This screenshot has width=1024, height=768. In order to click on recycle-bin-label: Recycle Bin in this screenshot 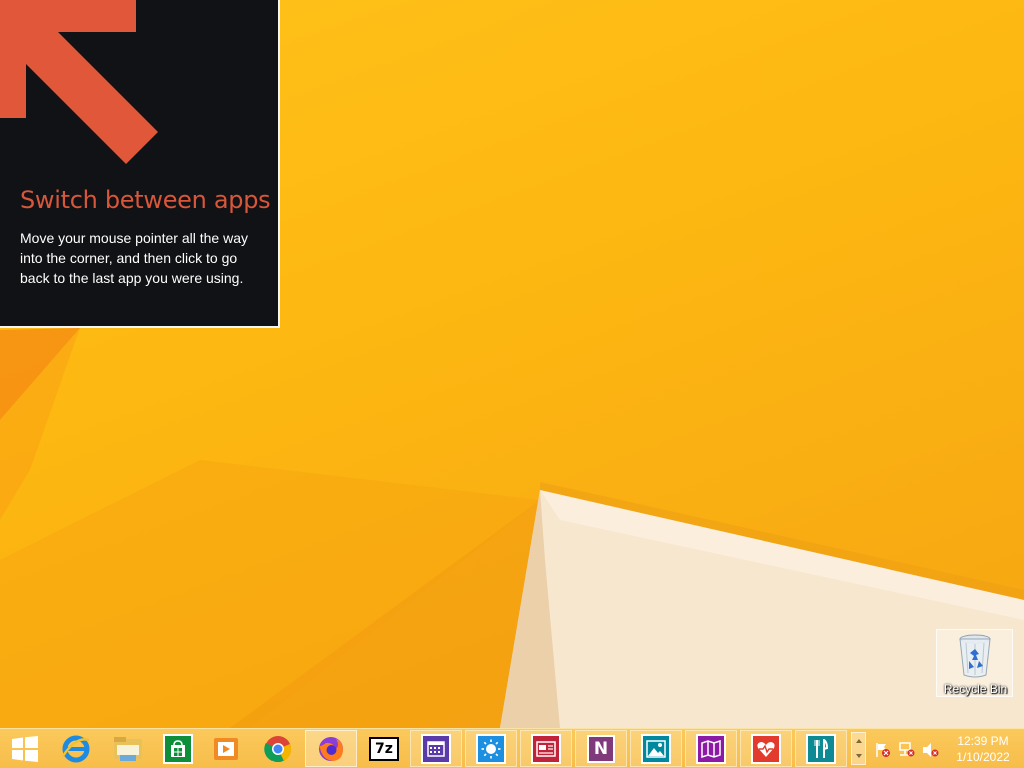, I will do `click(975, 689)`.